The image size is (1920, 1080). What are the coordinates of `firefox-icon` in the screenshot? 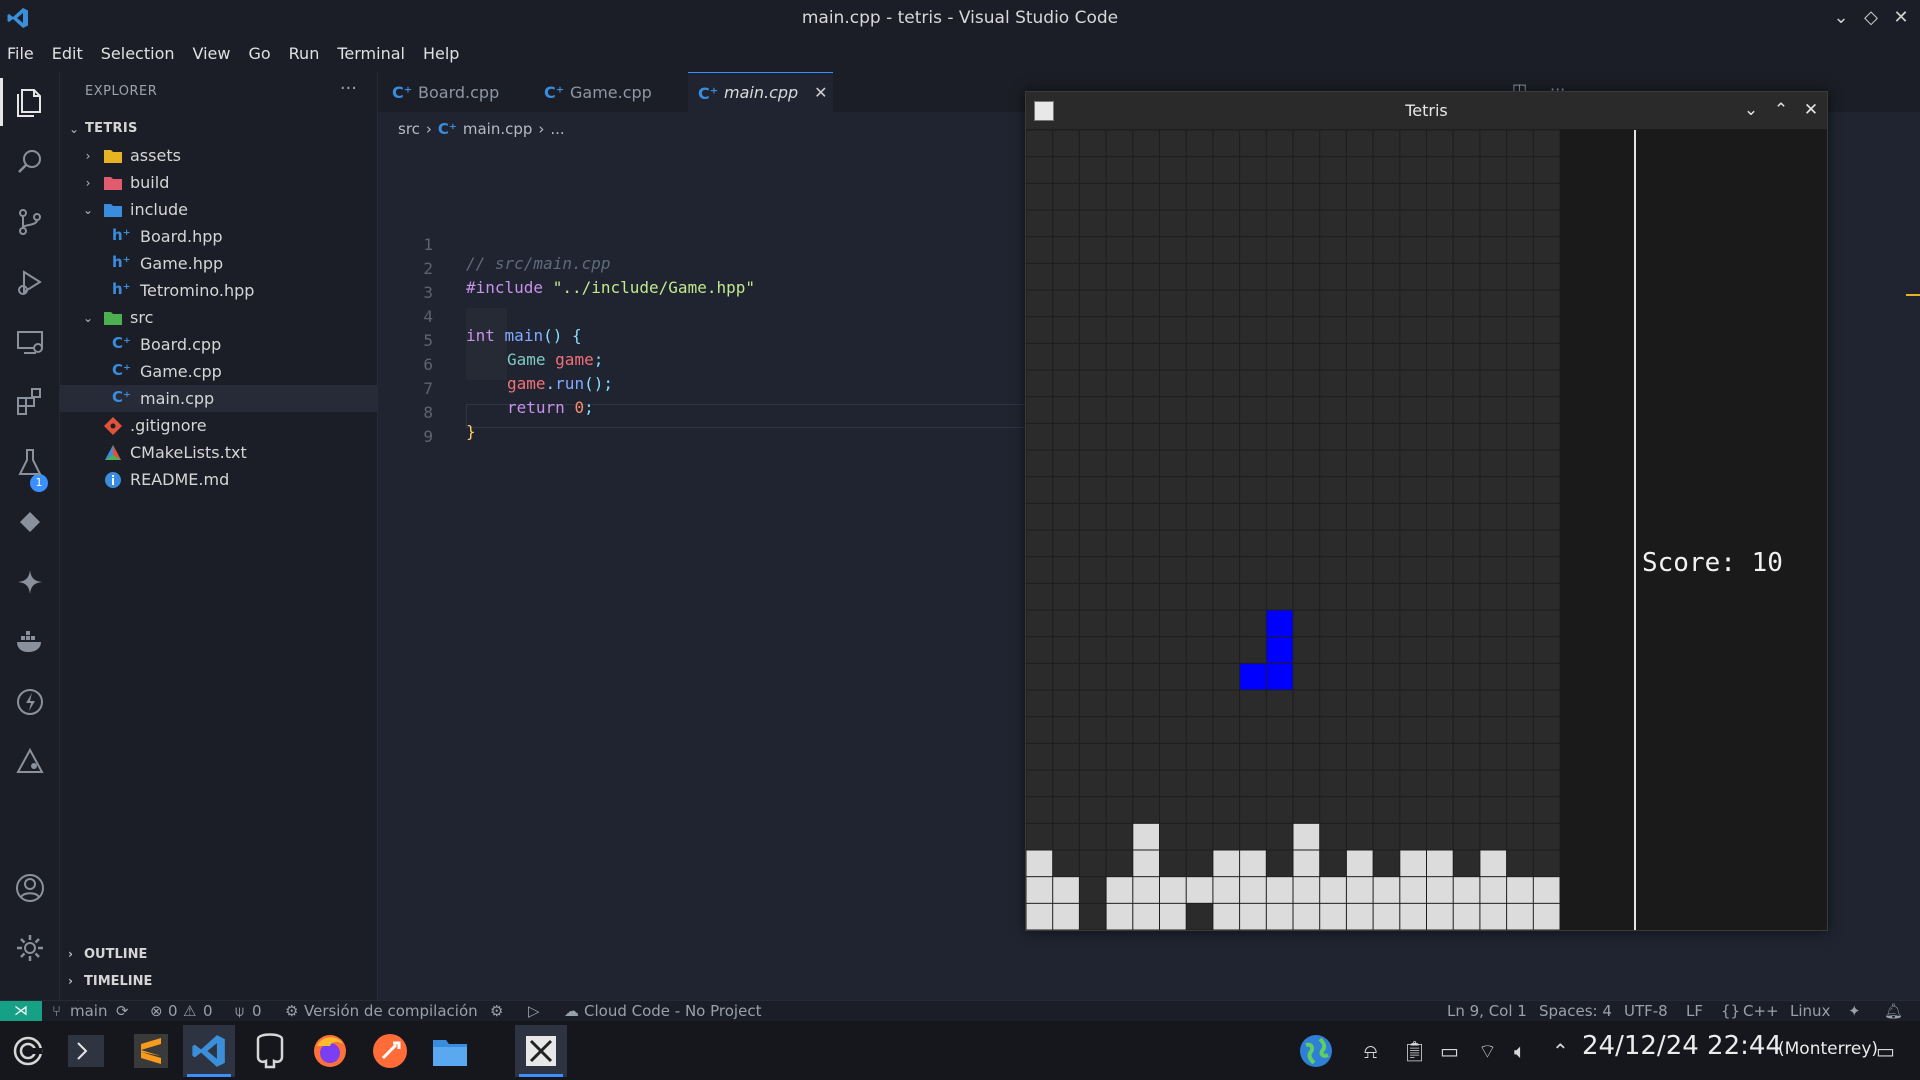 It's located at (330, 1051).